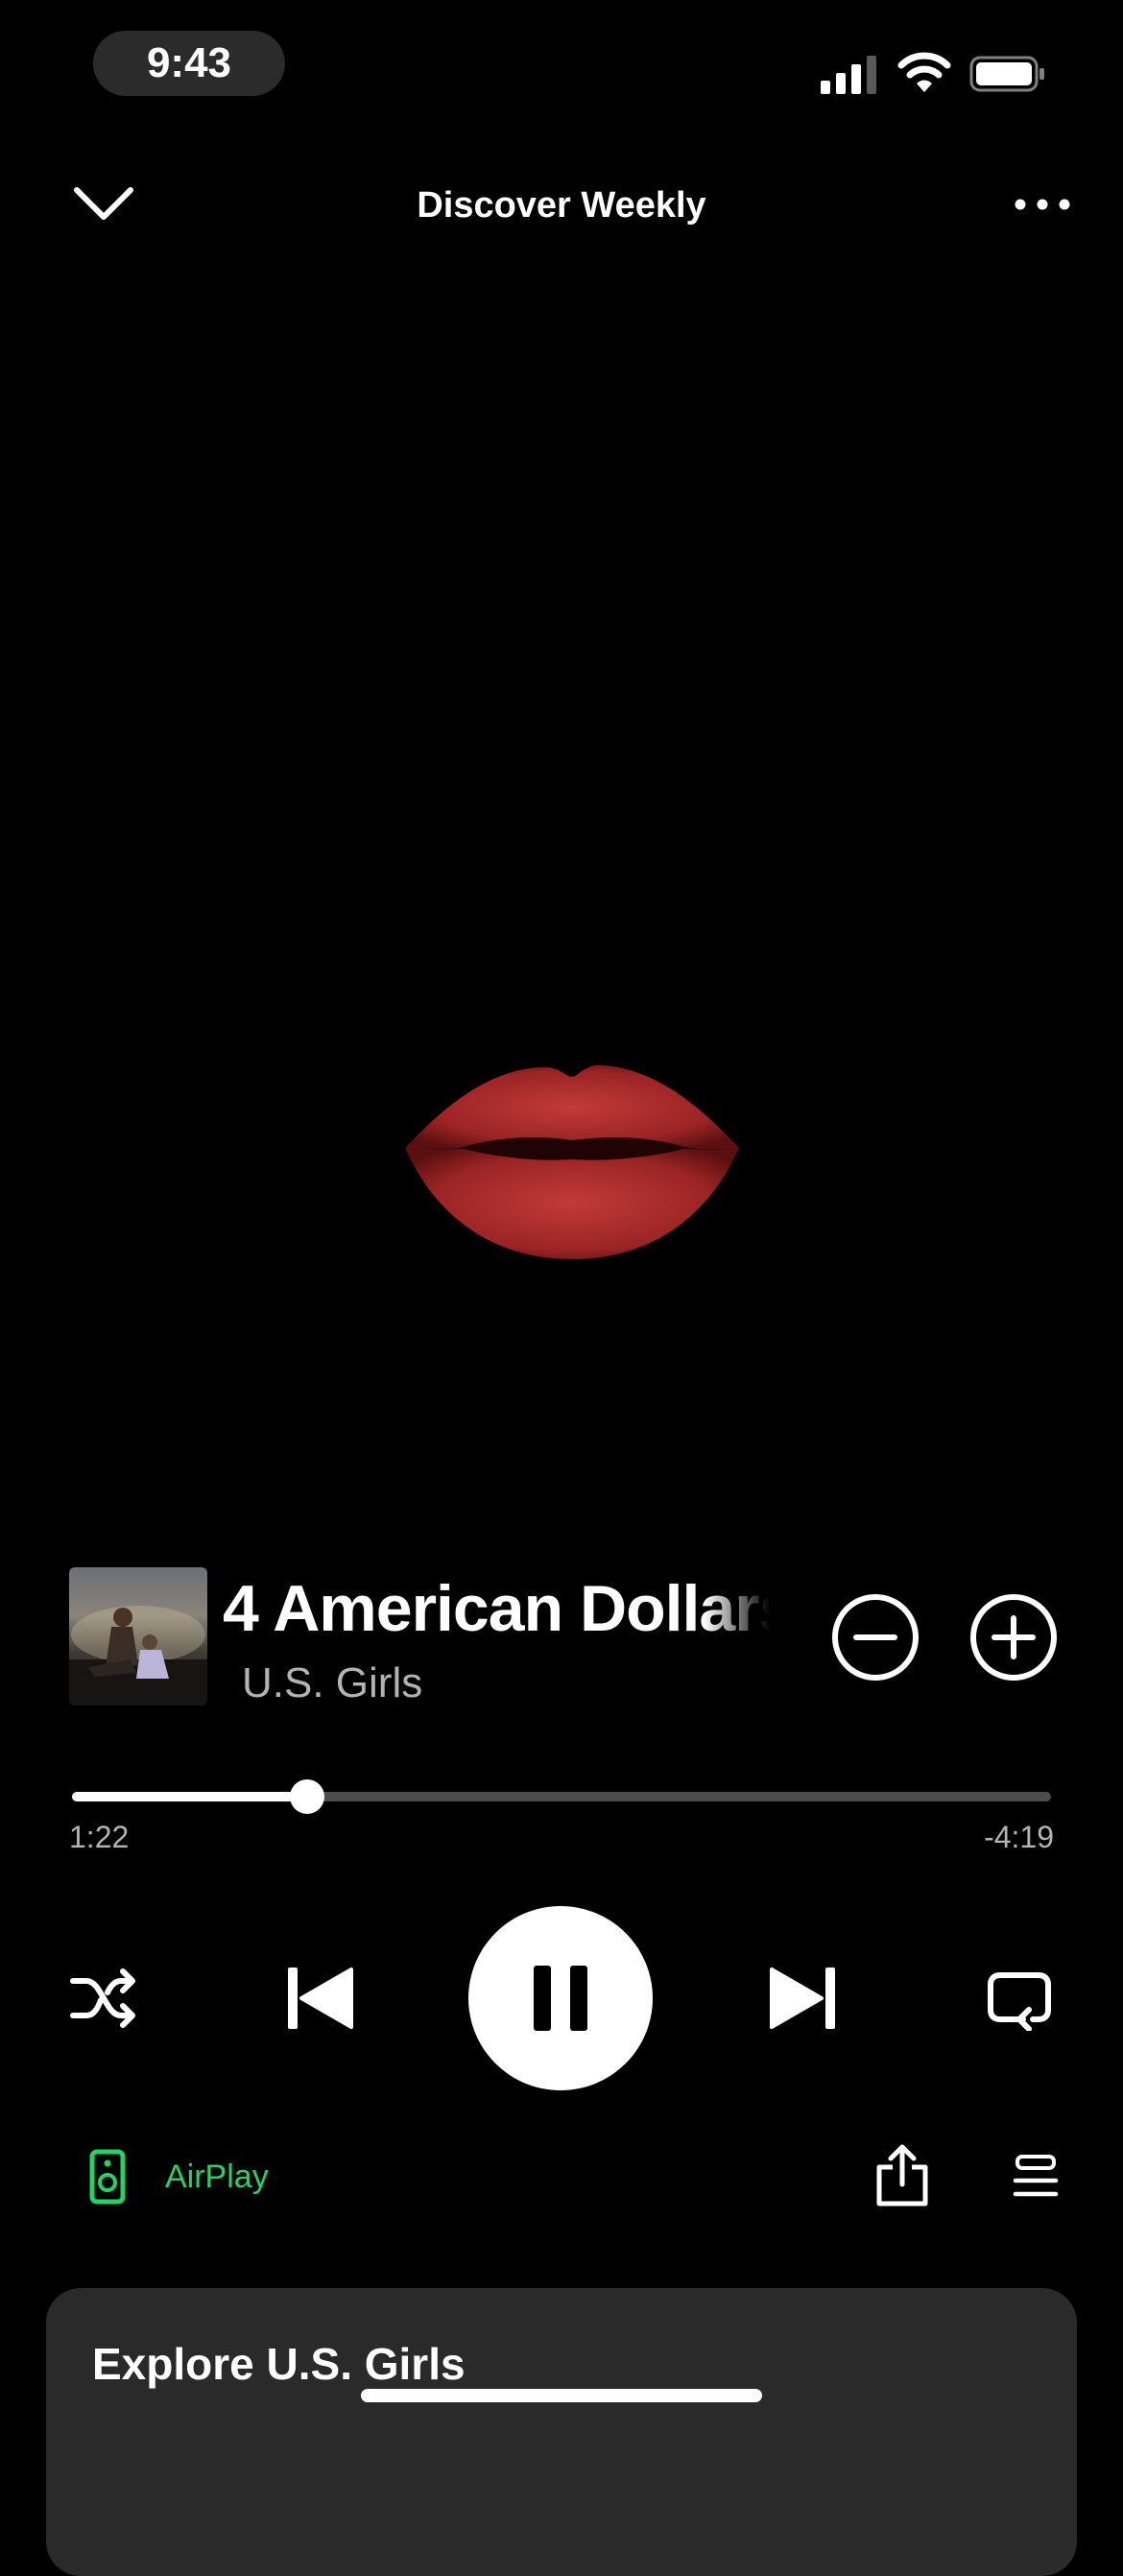 The width and height of the screenshot is (1123, 2576). I want to click on track-title: 4 American Dollars, so click(496, 1608).